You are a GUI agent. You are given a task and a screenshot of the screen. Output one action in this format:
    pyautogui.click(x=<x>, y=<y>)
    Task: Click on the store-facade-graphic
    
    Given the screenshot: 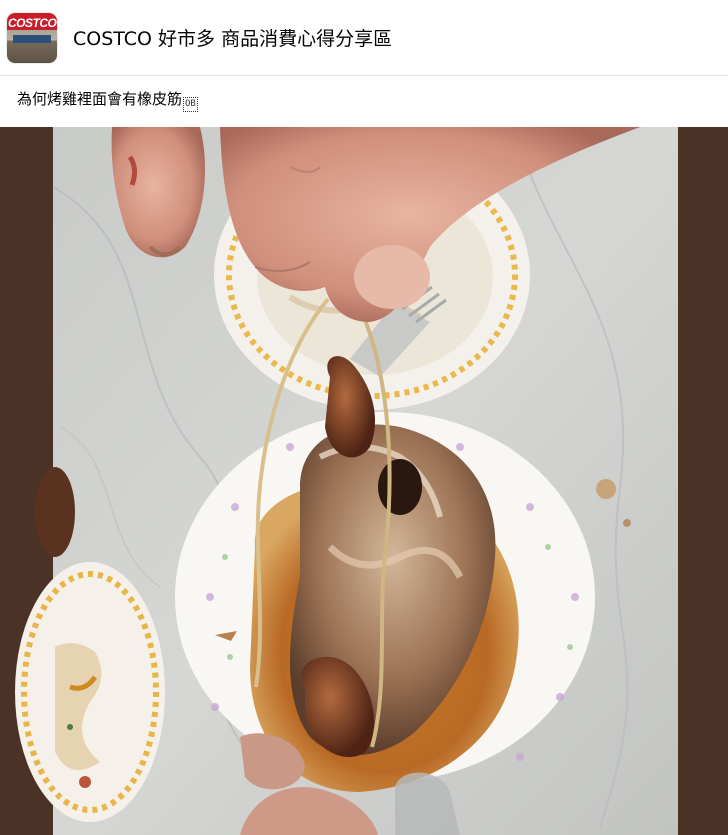 What is the action you would take?
    pyautogui.click(x=32, y=39)
    